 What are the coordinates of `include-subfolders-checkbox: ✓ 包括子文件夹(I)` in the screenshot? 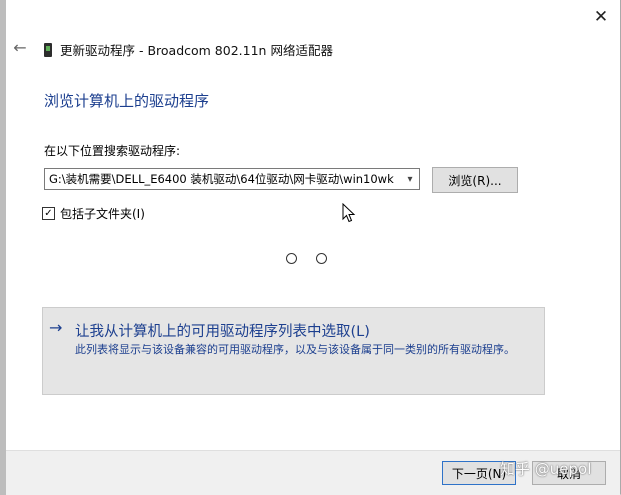 It's located at (93, 213).